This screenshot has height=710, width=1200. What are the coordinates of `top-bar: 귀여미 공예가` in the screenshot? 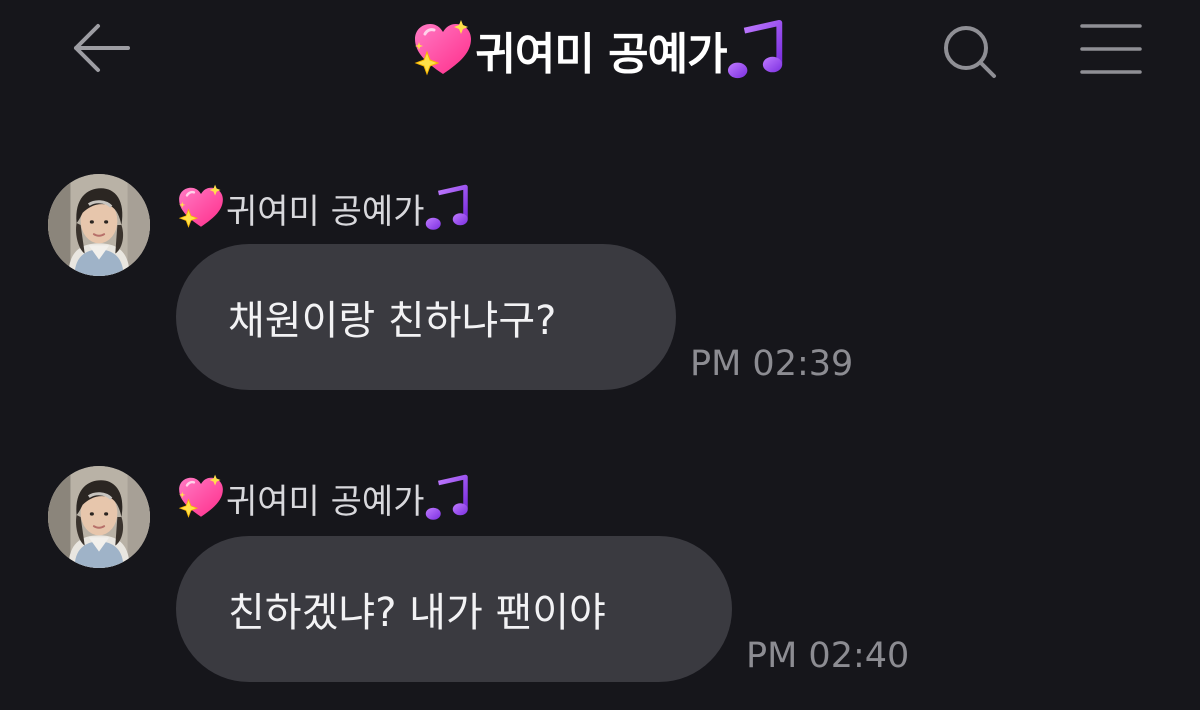 It's located at (600, 50).